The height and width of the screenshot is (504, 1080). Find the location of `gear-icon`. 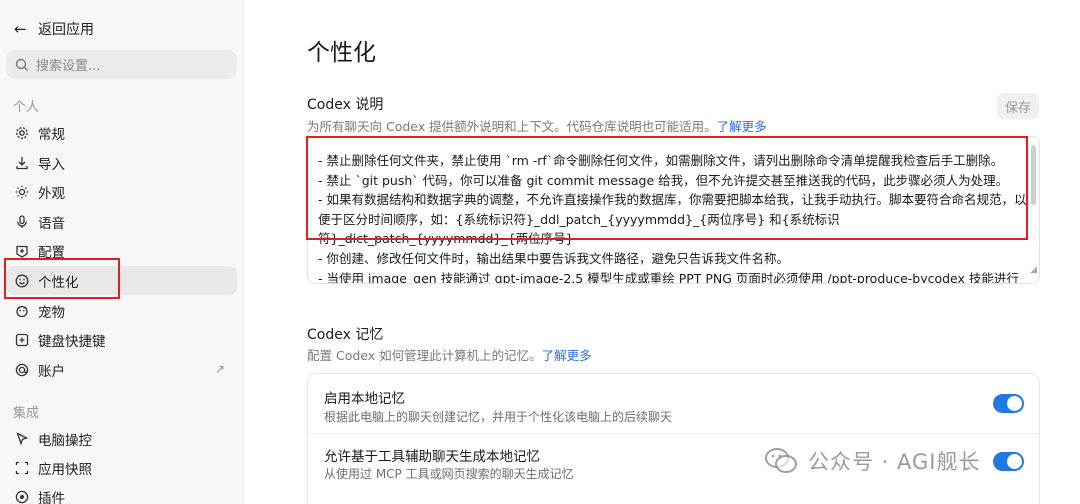

gear-icon is located at coordinates (22, 133).